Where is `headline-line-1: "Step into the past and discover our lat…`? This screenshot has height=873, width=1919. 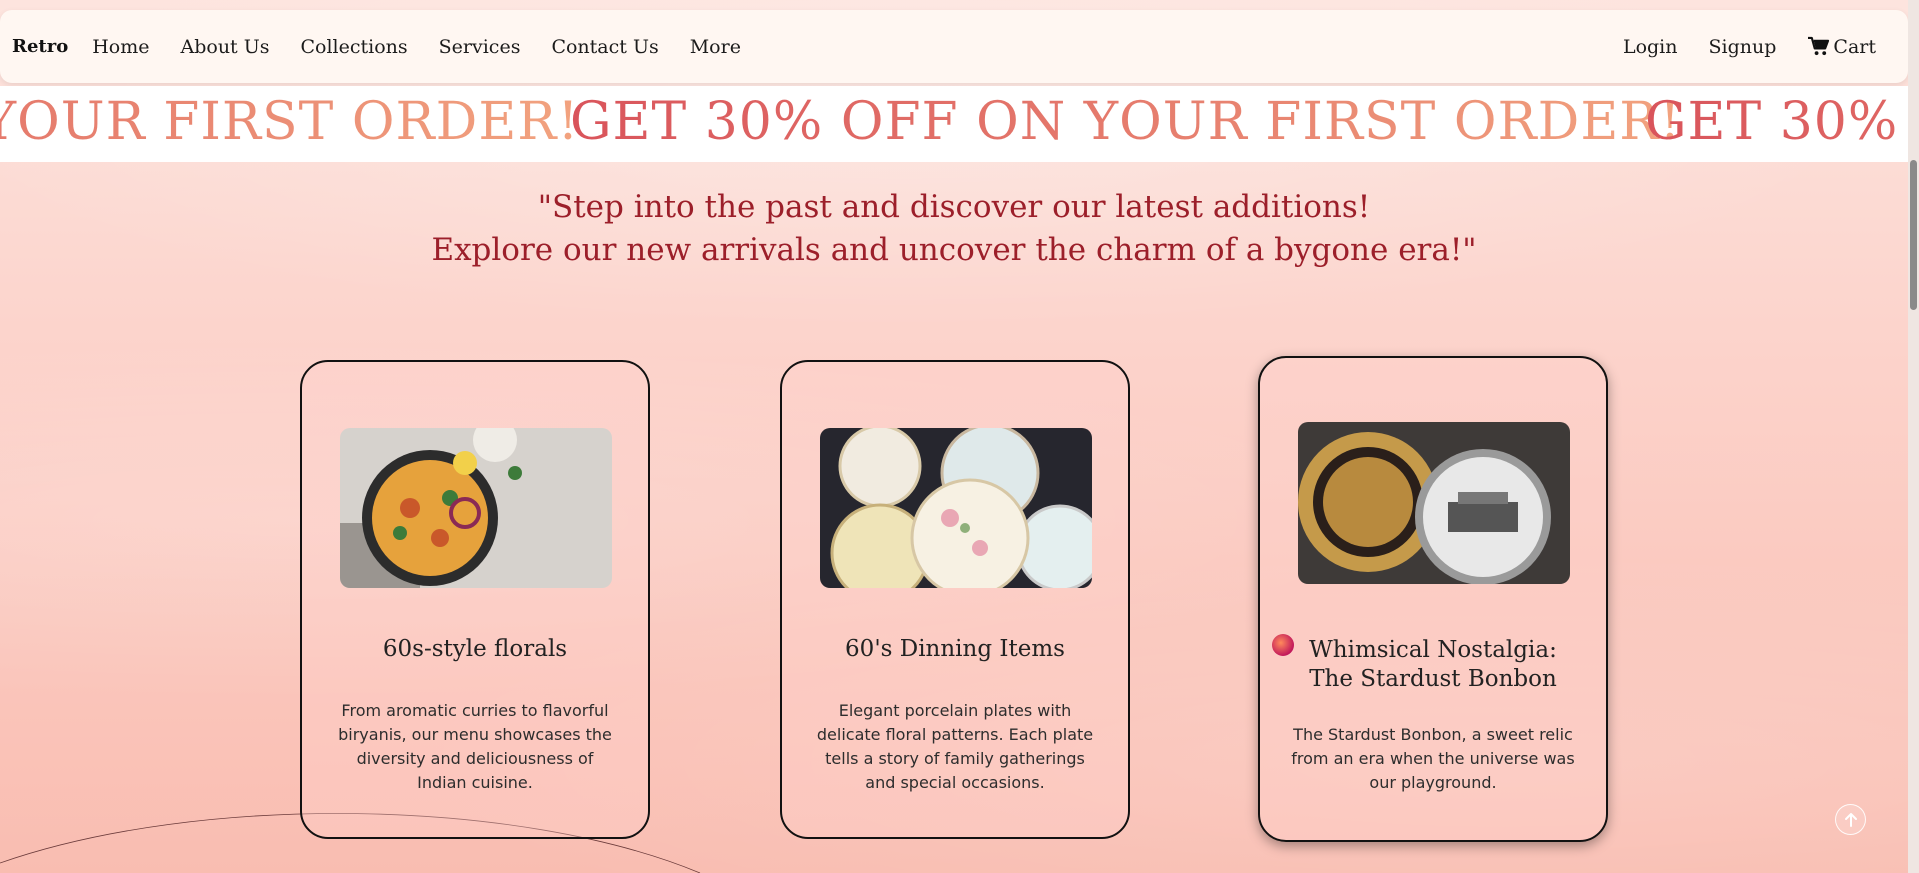 headline-line-1: "Step into the past and discover our lat… is located at coordinates (954, 207).